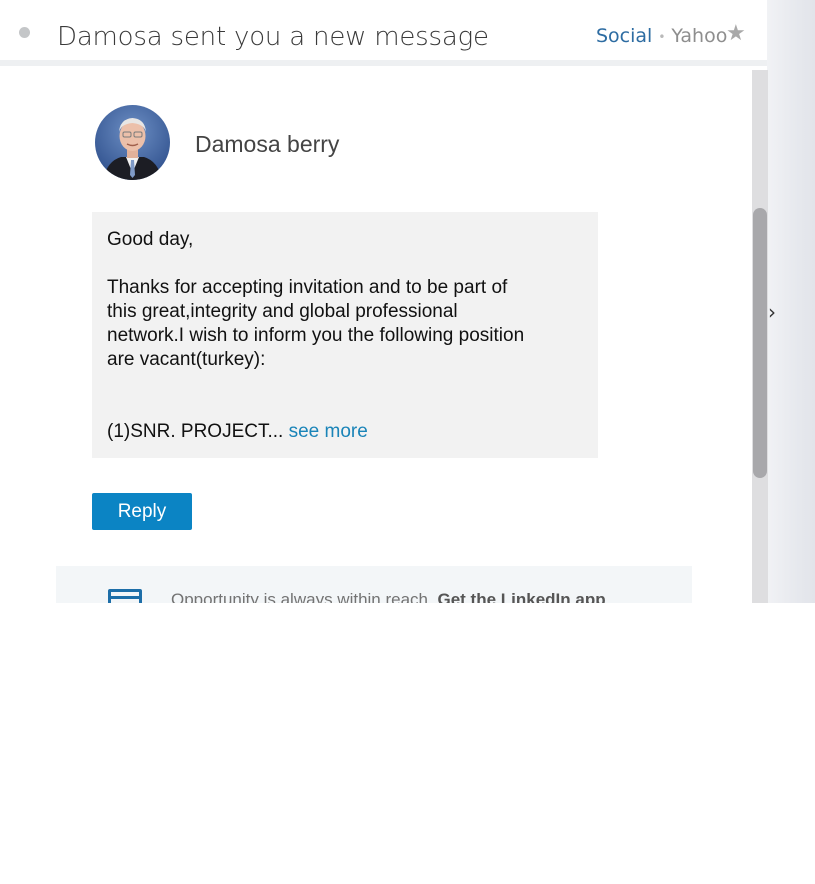  I want to click on message-greeting: Good day,, so click(150, 239).